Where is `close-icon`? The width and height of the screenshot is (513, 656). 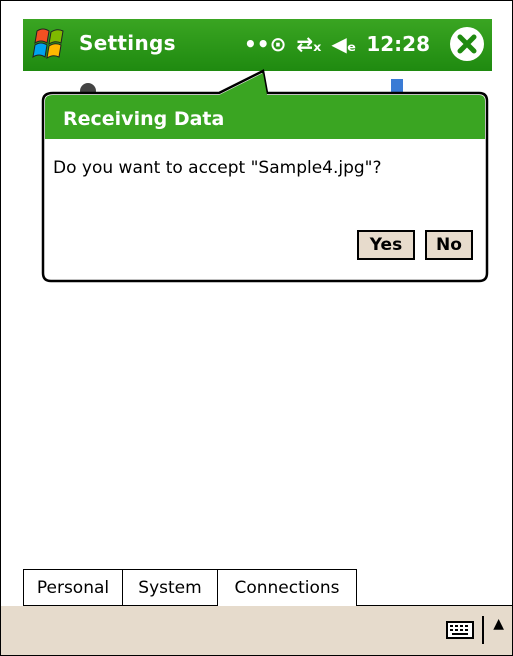 close-icon is located at coordinates (467, 44).